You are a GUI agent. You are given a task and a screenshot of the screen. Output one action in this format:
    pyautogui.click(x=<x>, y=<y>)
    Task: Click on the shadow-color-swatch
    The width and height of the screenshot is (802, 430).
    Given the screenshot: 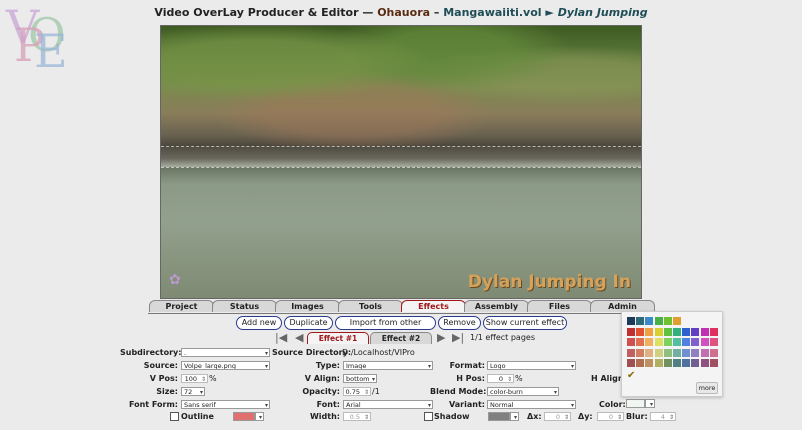 What is the action you would take?
    pyautogui.click(x=499, y=416)
    